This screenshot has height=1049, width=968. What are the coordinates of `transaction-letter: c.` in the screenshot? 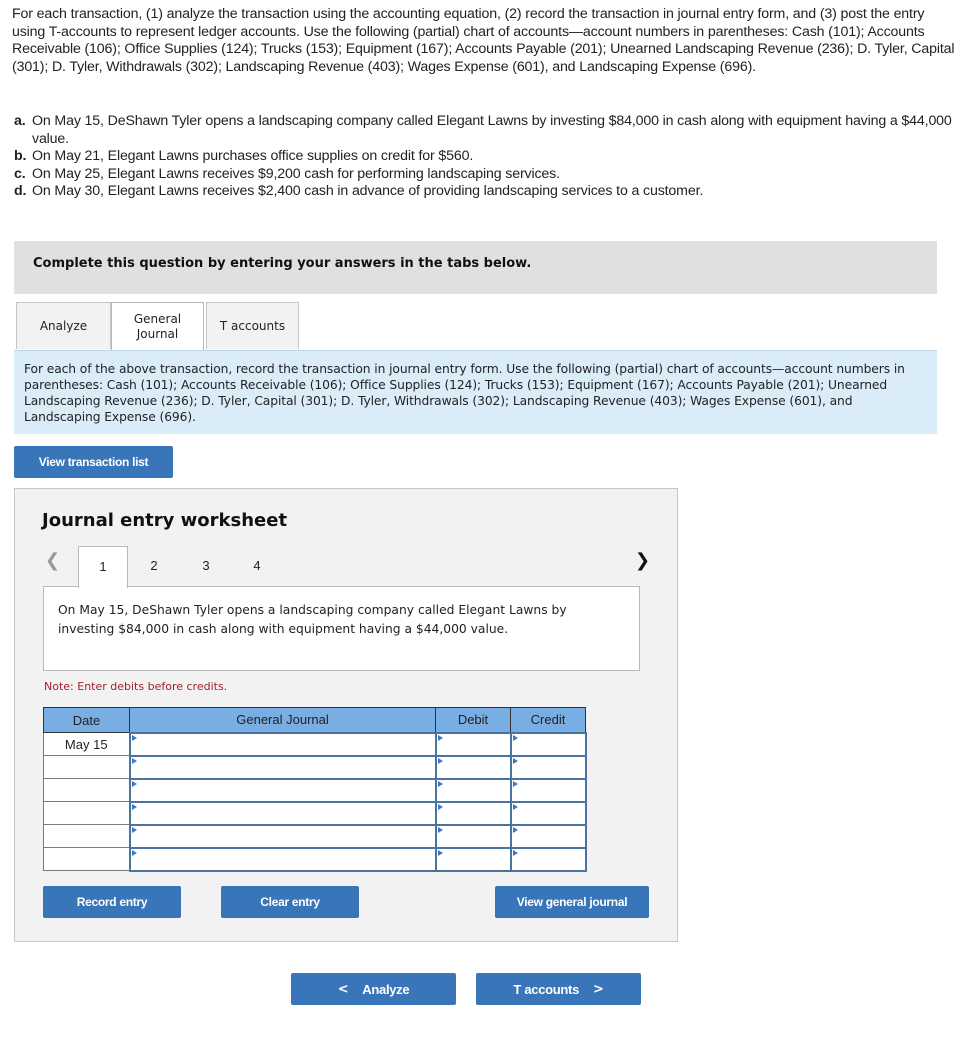 It's located at (20, 173).